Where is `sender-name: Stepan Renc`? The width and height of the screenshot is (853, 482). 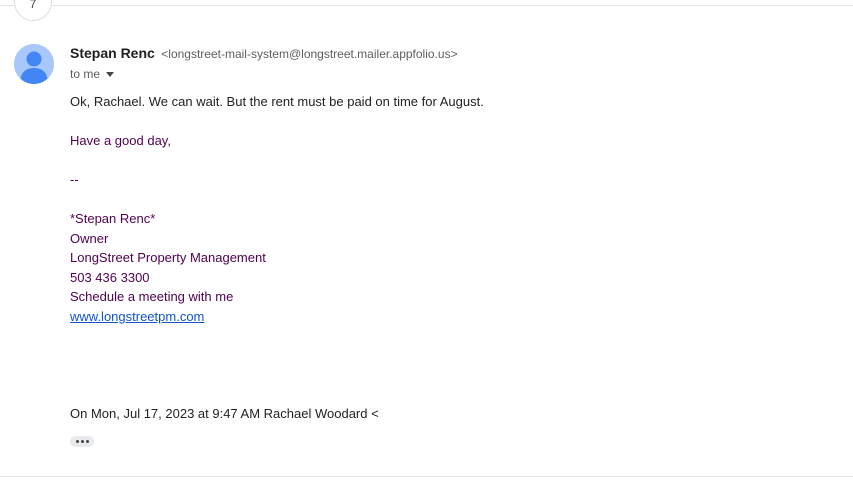
sender-name: Stepan Renc is located at coordinates (112, 53).